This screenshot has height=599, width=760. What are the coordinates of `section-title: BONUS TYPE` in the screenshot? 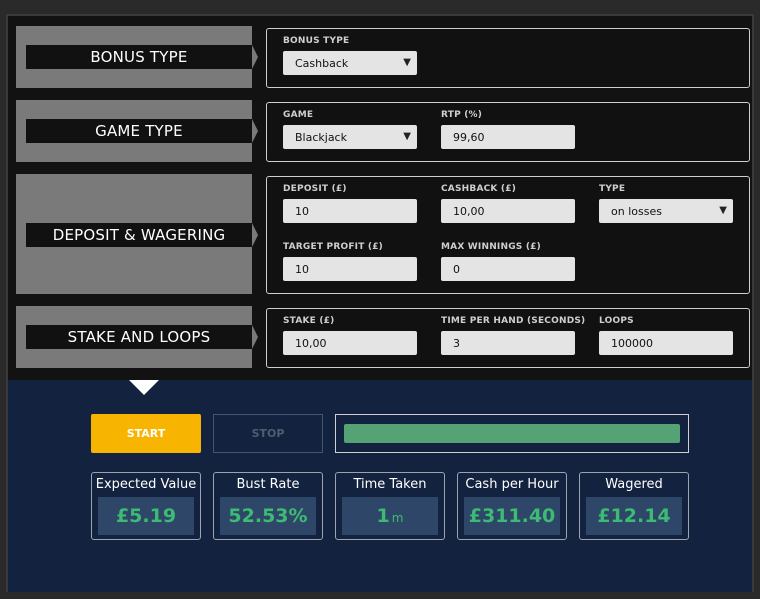 It's located at (139, 57).